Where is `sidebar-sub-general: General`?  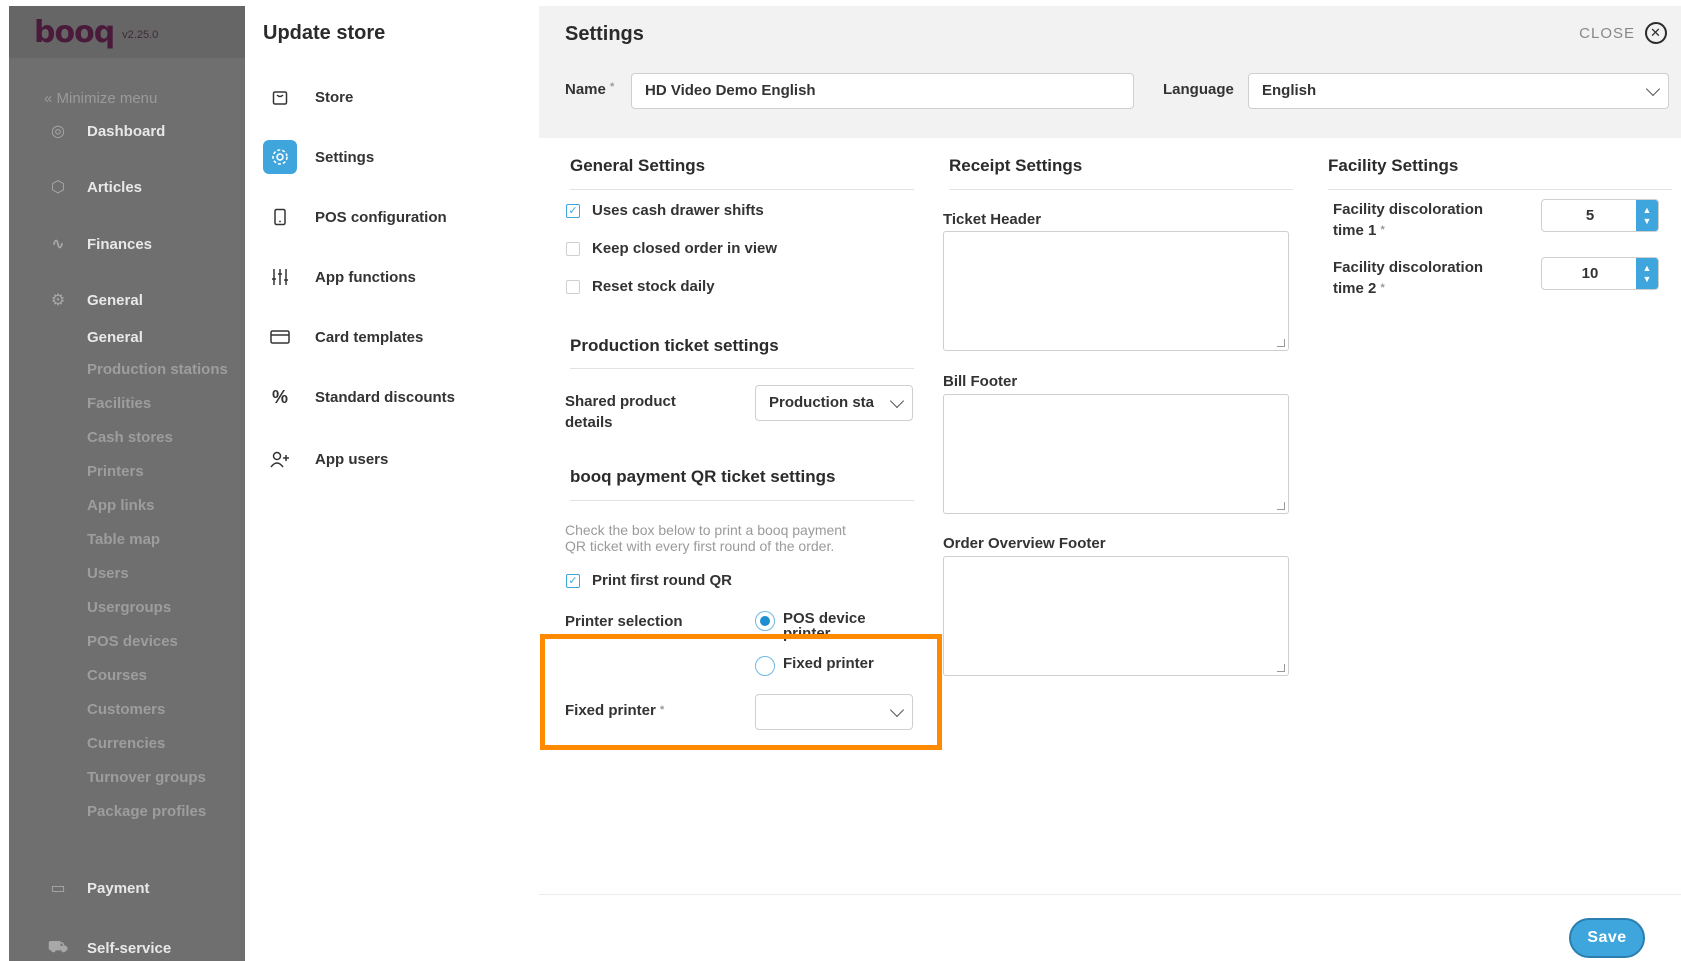 sidebar-sub-general: General is located at coordinates (115, 337).